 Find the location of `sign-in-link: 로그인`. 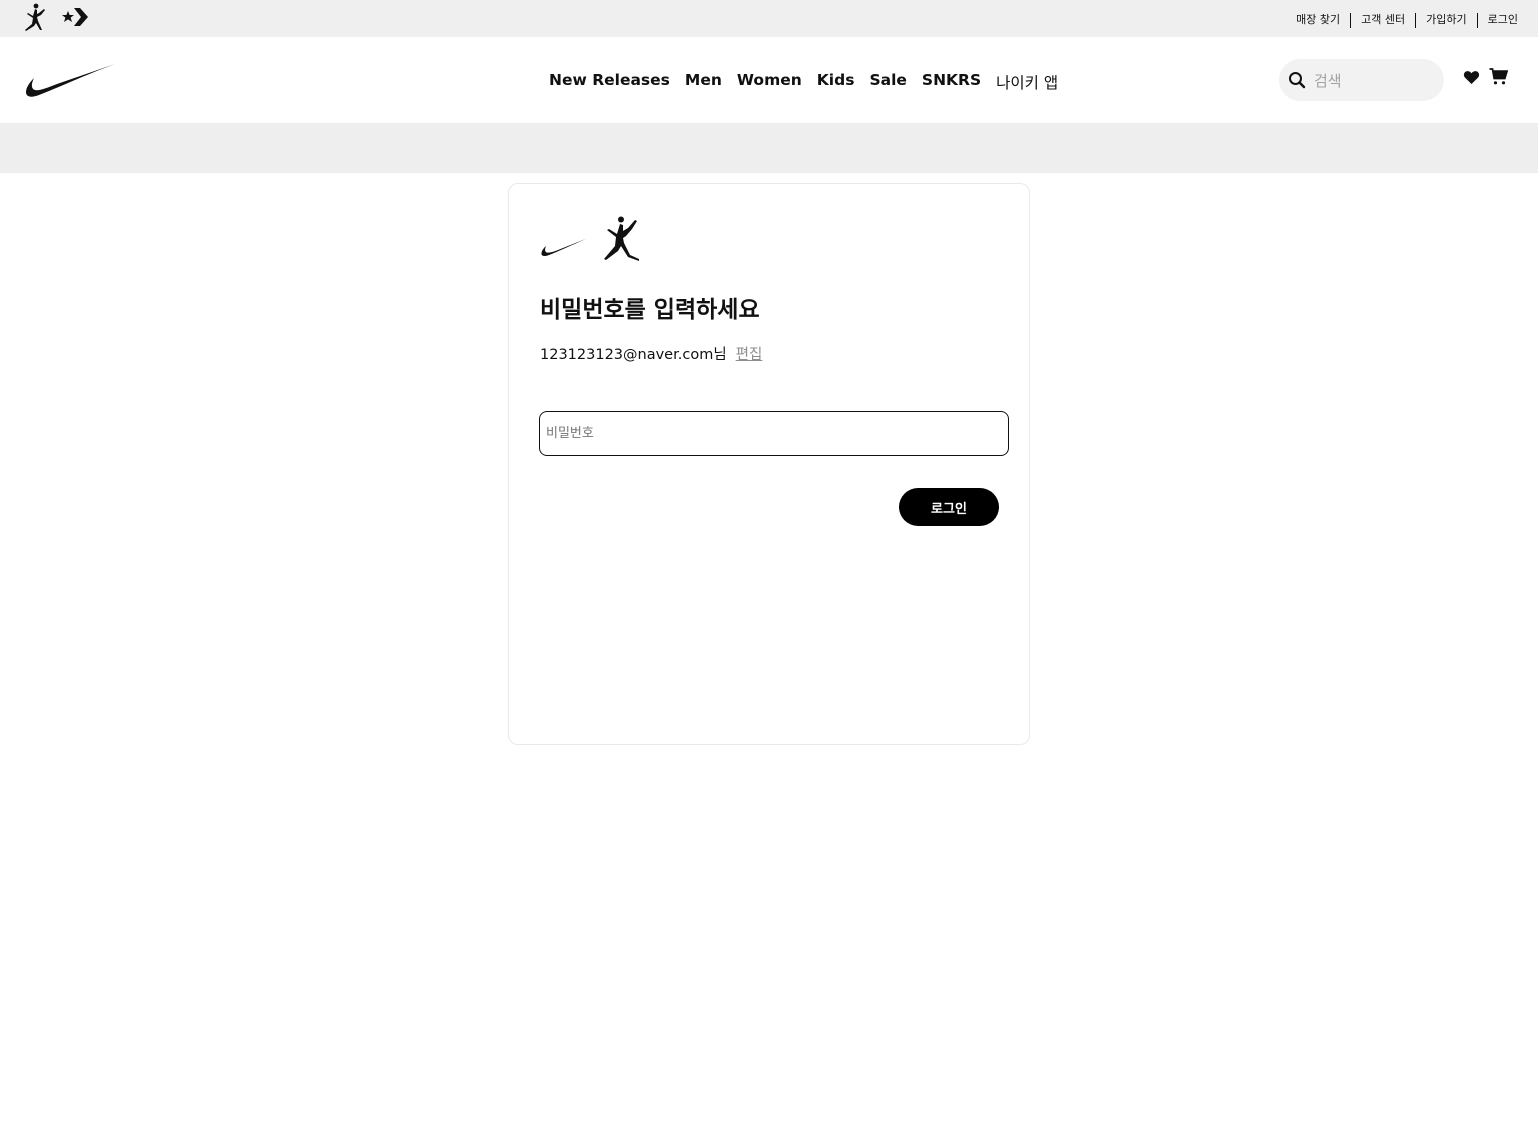

sign-in-link: 로그인 is located at coordinates (1498, 20).